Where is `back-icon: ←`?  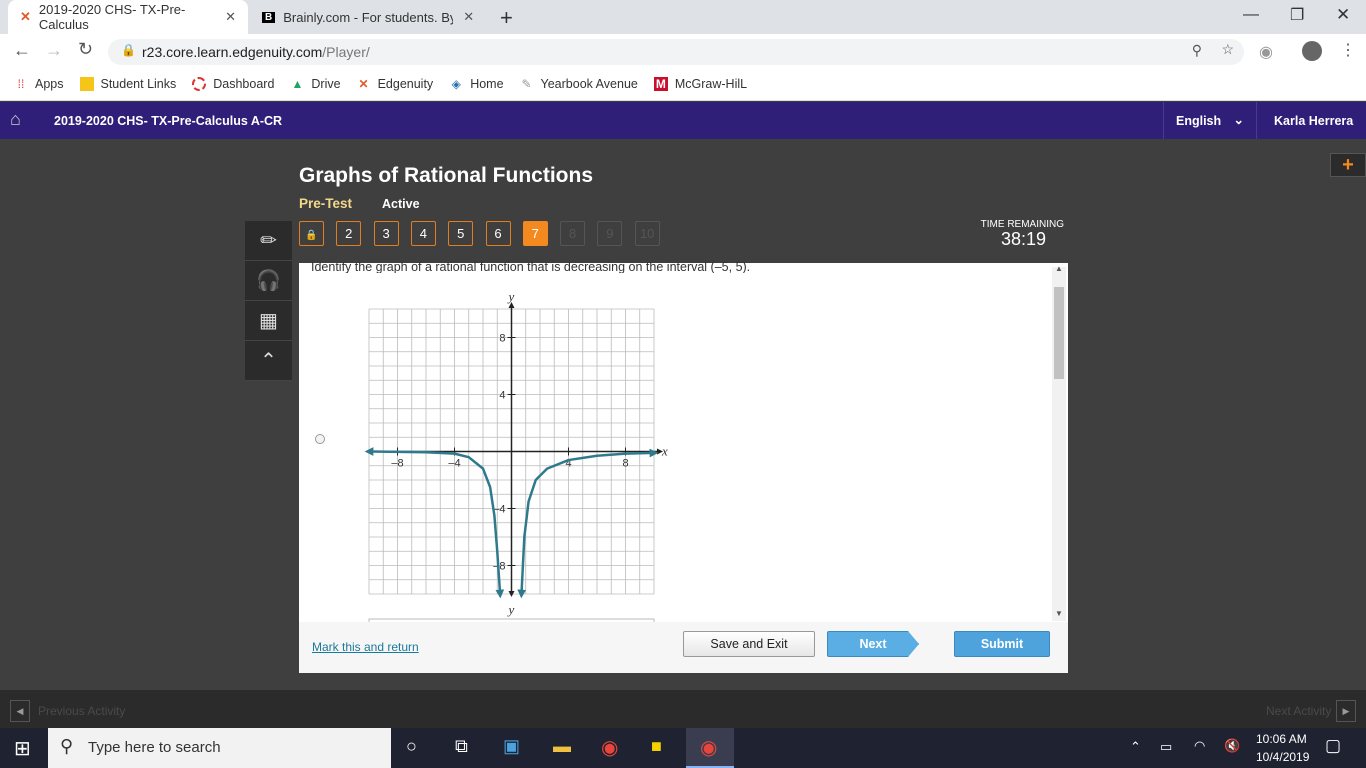 back-icon: ← is located at coordinates (22, 50).